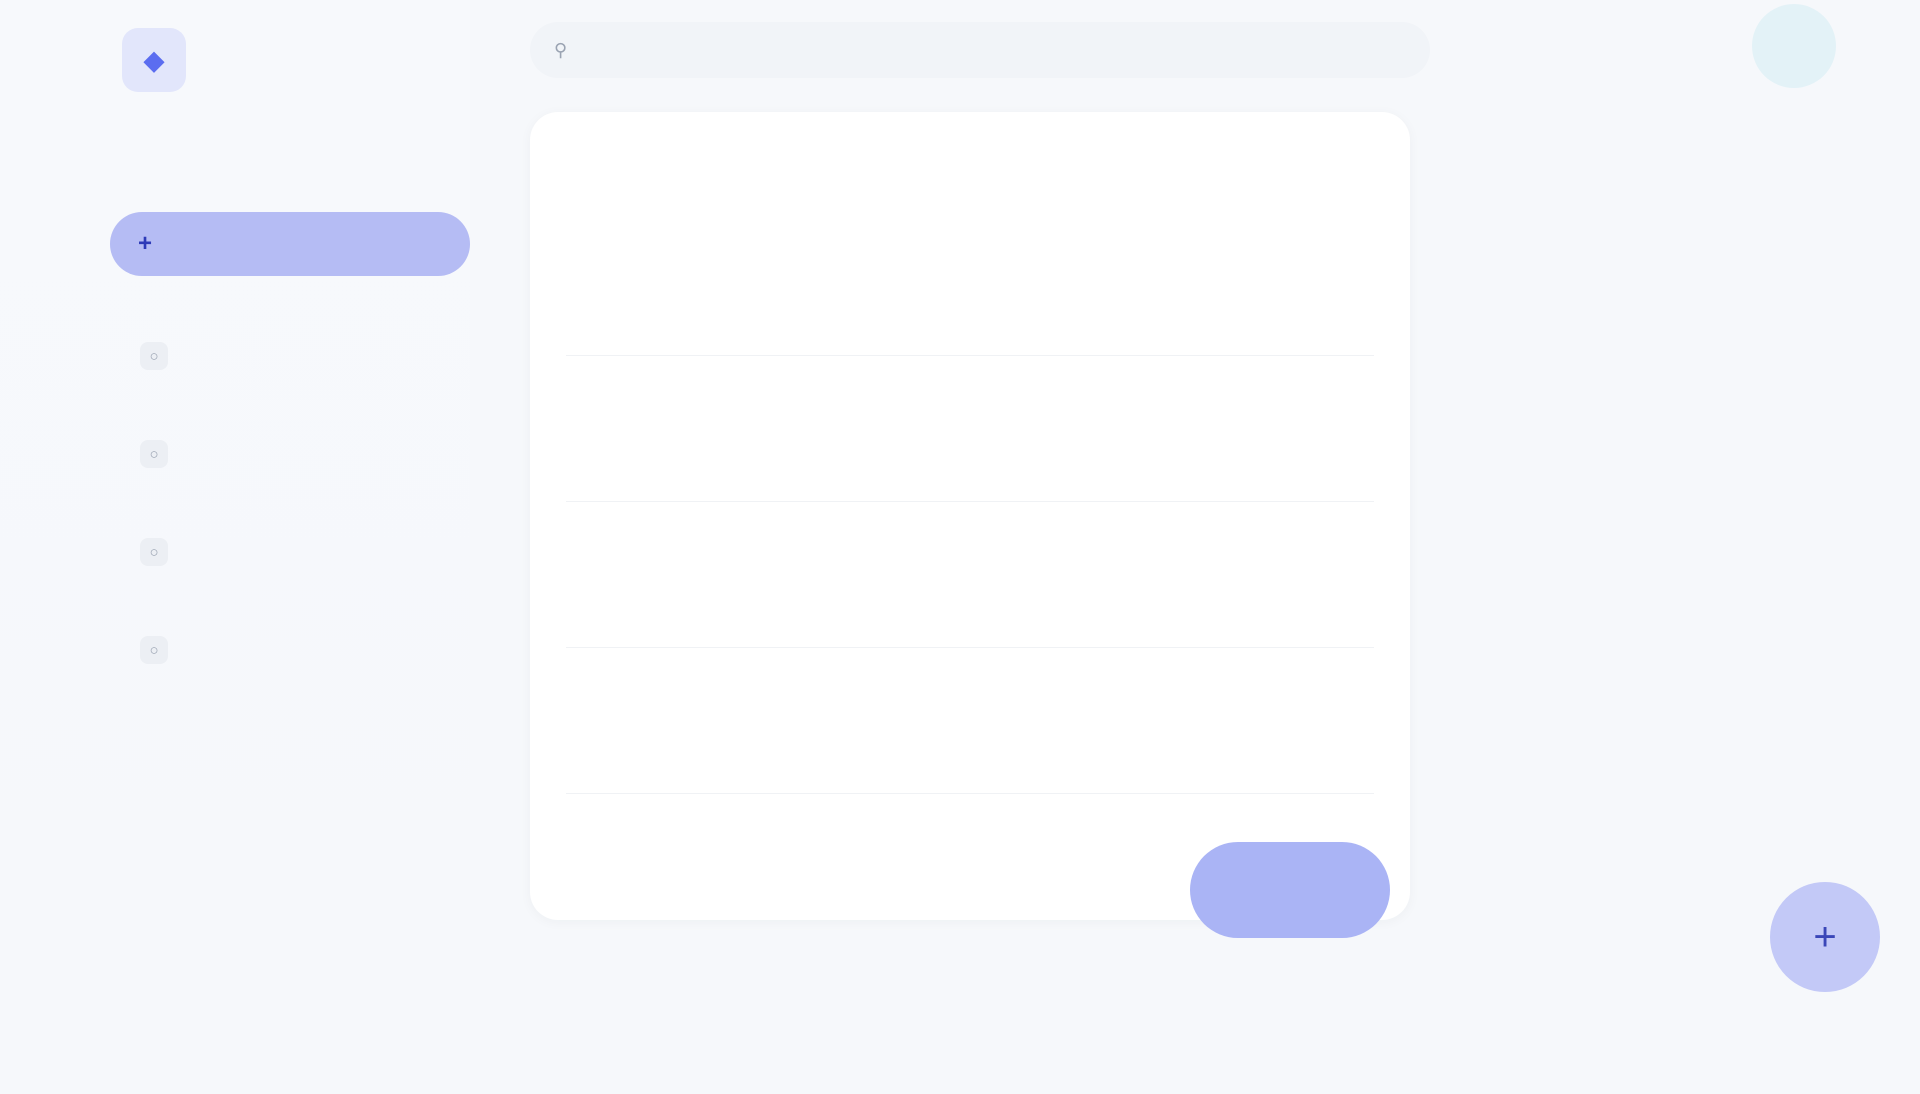  What do you see at coordinates (561, 49) in the screenshot?
I see `search-icon: ⚲` at bounding box center [561, 49].